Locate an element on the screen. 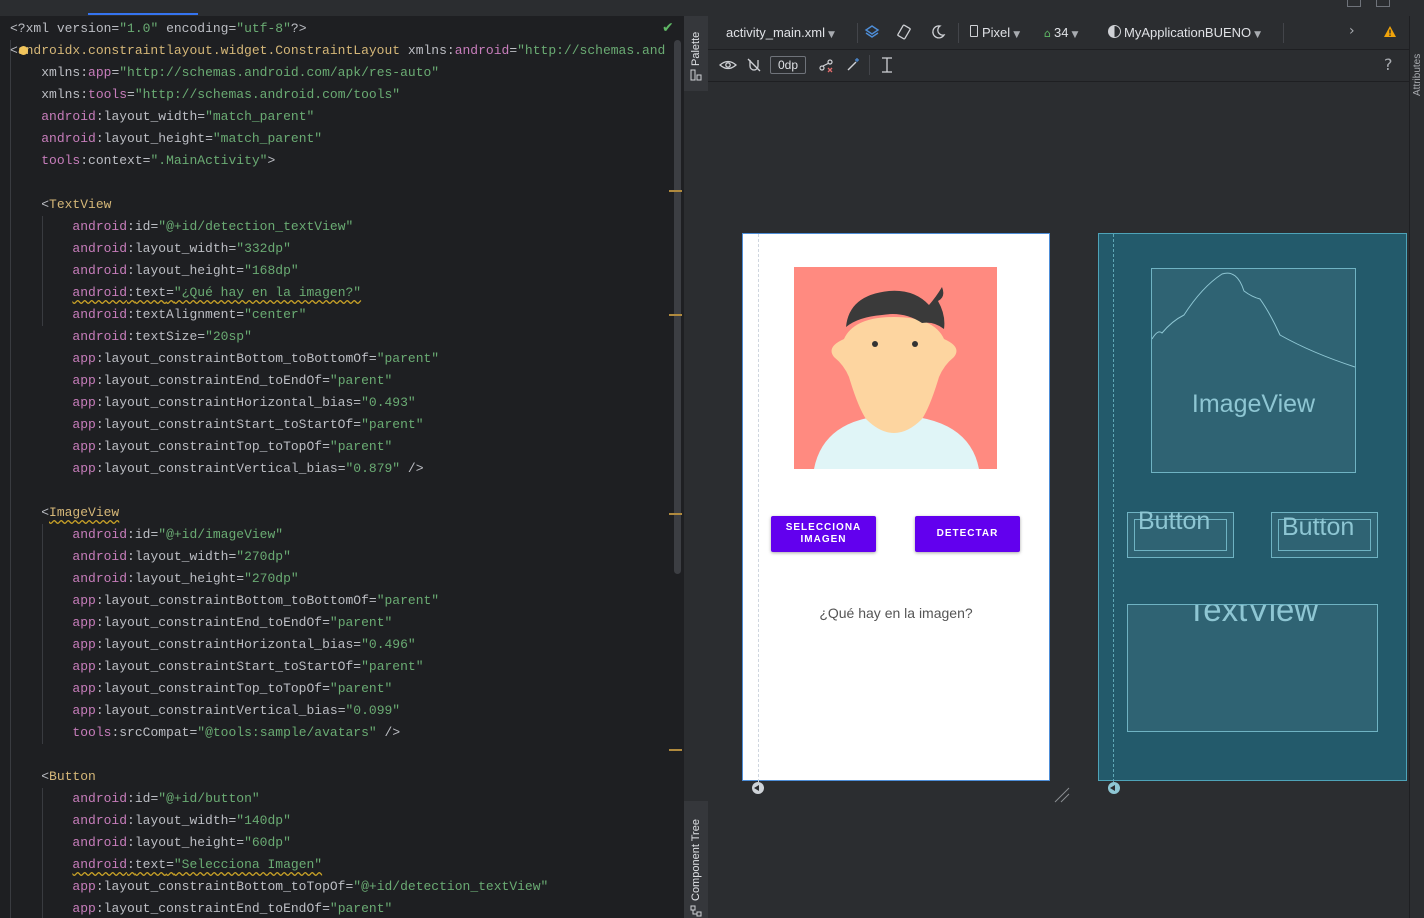 This screenshot has width=1424, height=918. component-tree-tab: Component Tree is located at coordinates (696, 859).